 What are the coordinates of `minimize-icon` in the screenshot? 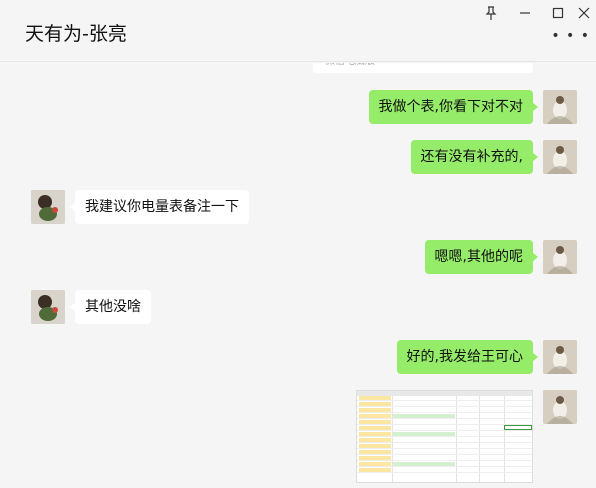 It's located at (525, 13).